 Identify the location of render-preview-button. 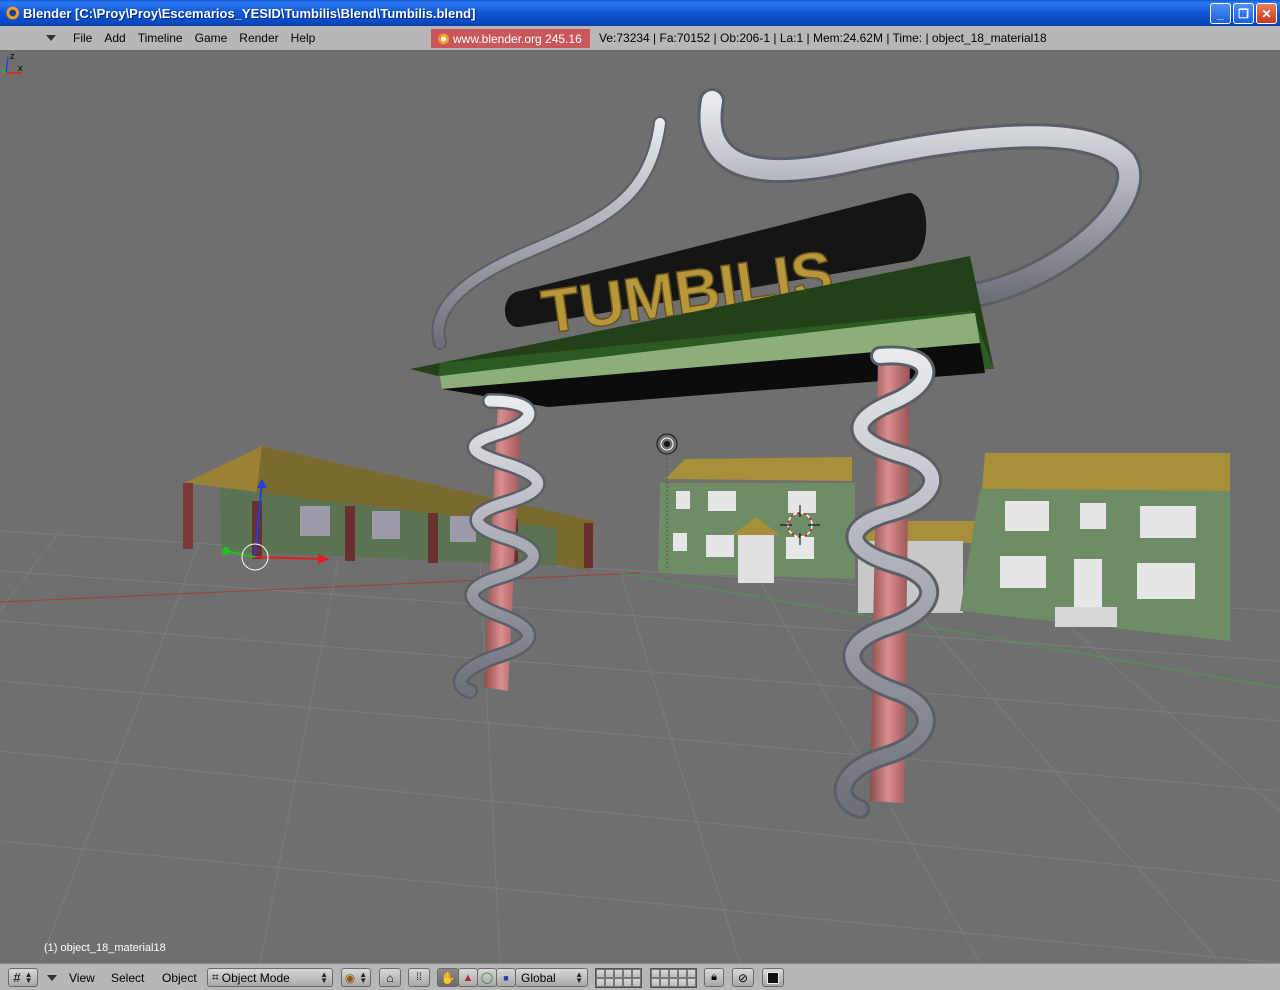
(773, 977).